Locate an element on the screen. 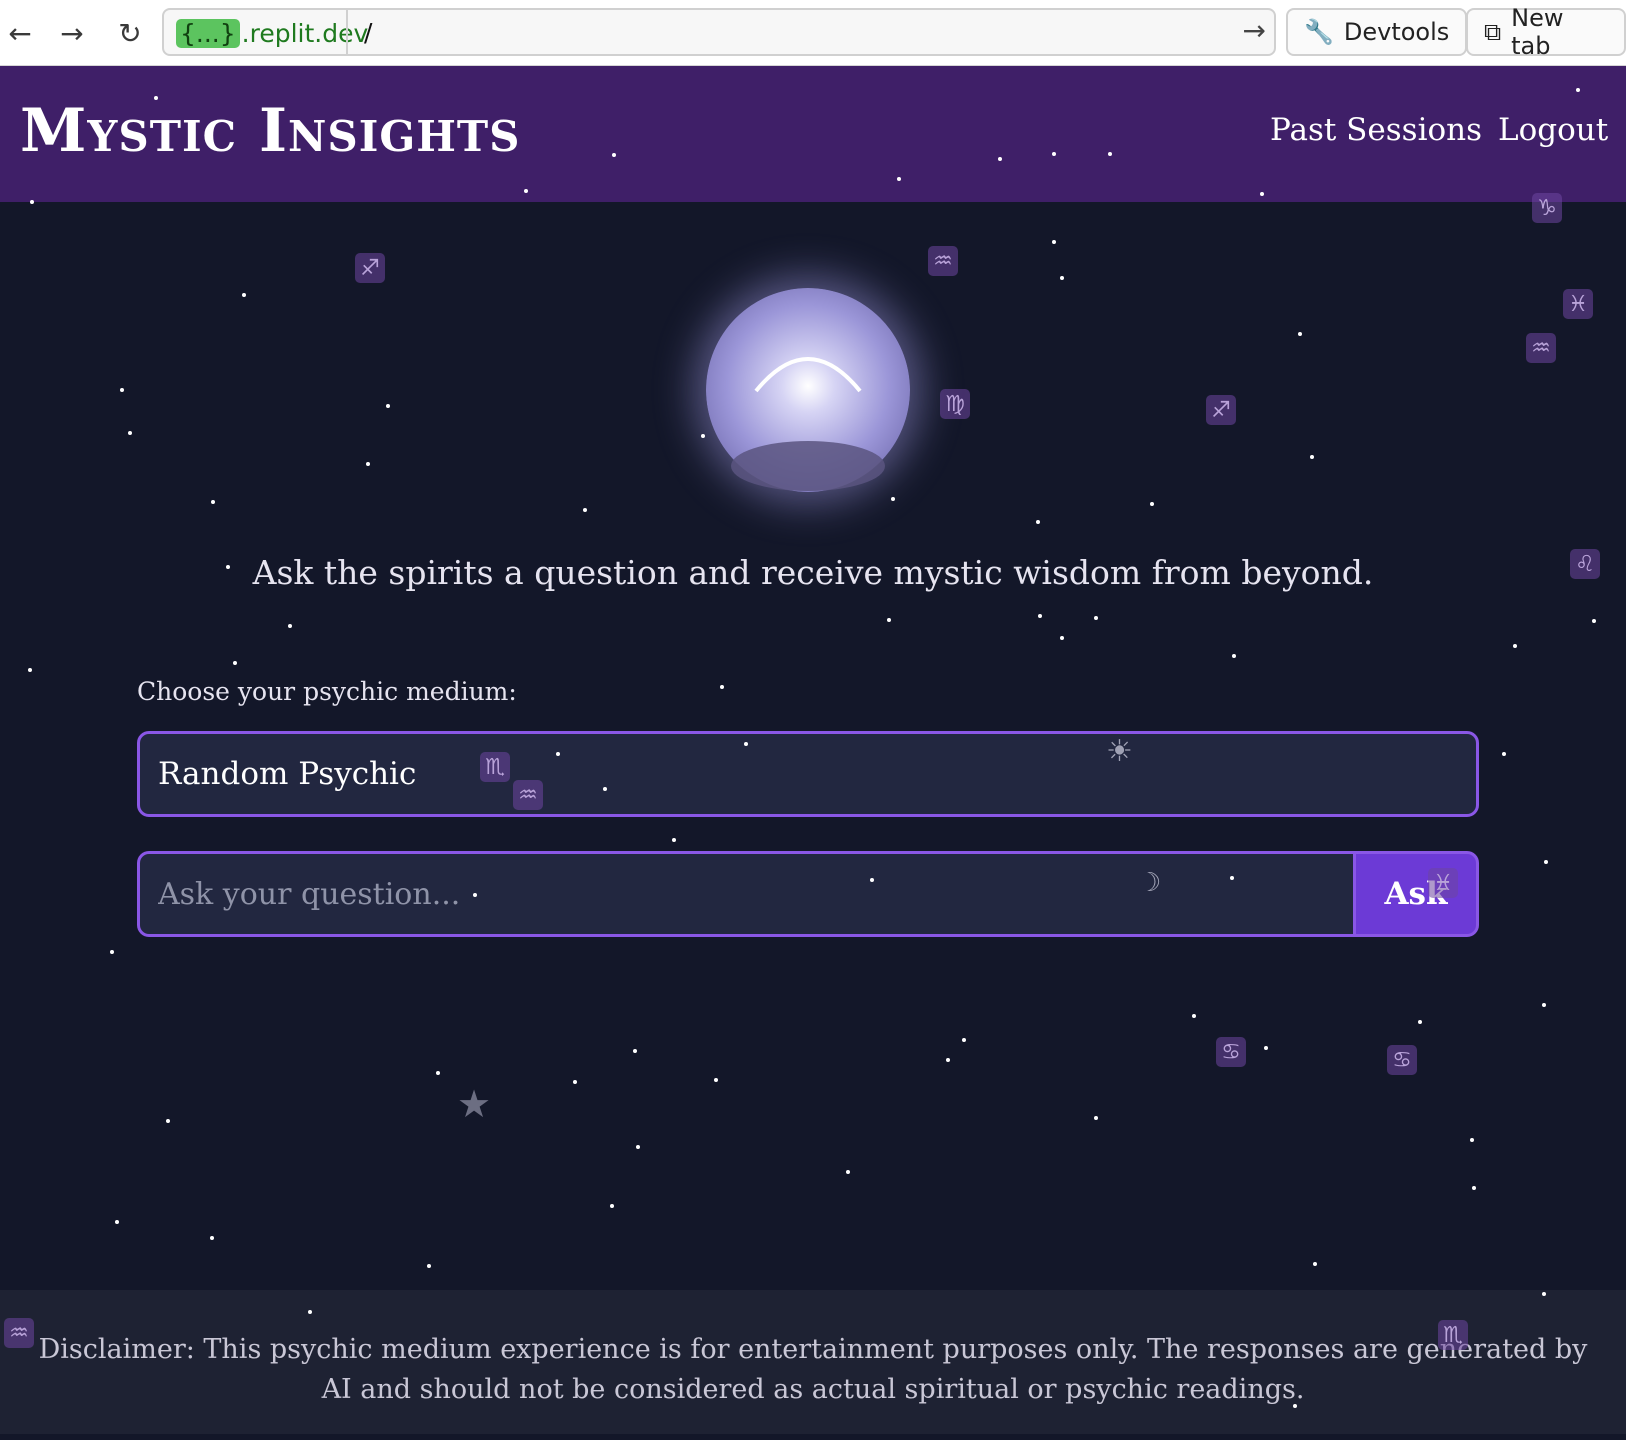 Image resolution: width=1626 pixels, height=1440 pixels. nav-past-sessions: Past Sessions is located at coordinates (1376, 130).